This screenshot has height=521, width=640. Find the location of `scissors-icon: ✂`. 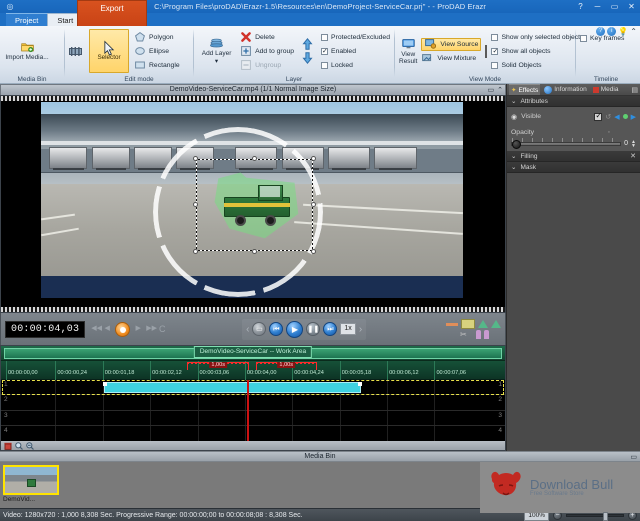

scissors-icon: ✂ is located at coordinates (463, 334).